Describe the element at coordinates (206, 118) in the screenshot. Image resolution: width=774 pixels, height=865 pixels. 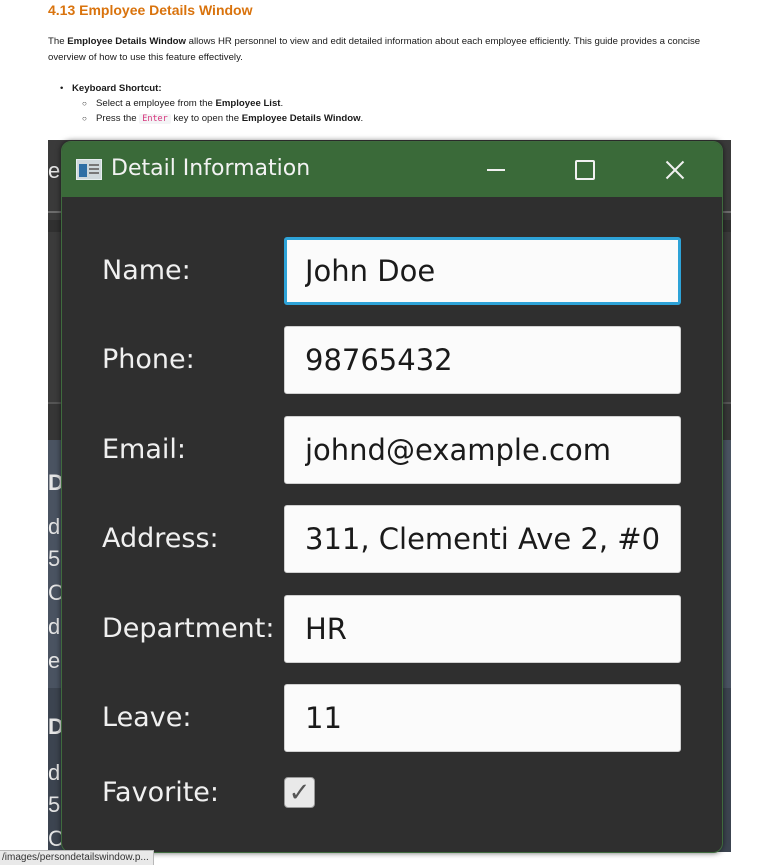
I see `step2-middle: key to open the` at that location.